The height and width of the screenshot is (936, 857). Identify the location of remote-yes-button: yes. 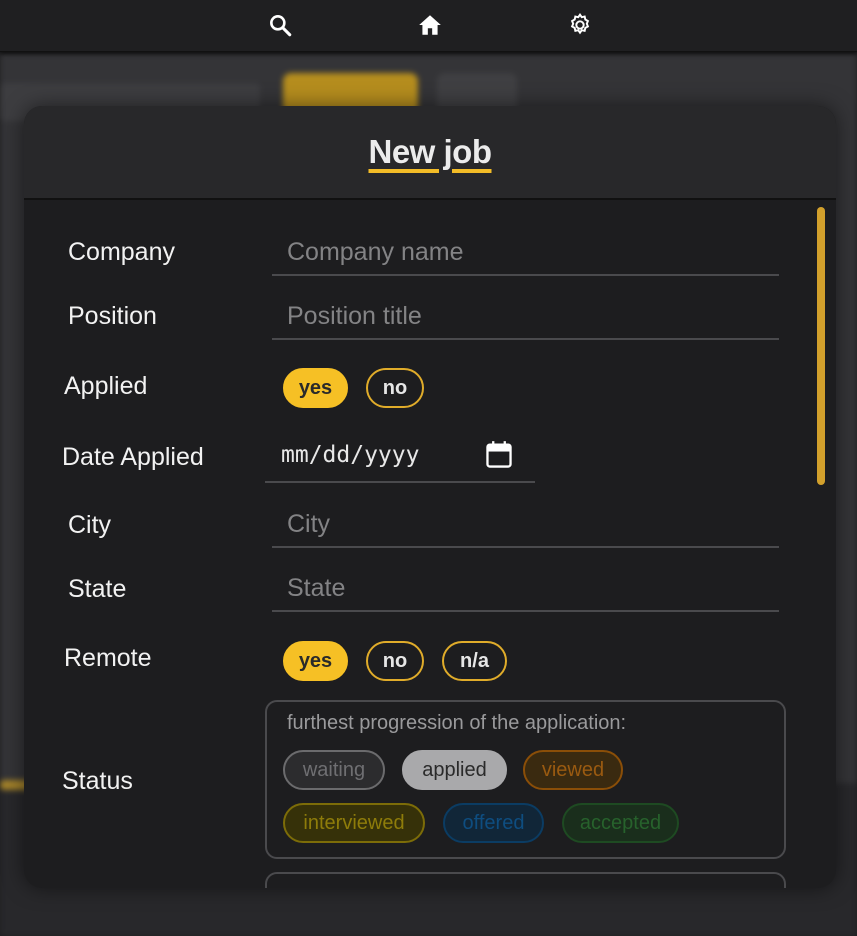
(315, 661).